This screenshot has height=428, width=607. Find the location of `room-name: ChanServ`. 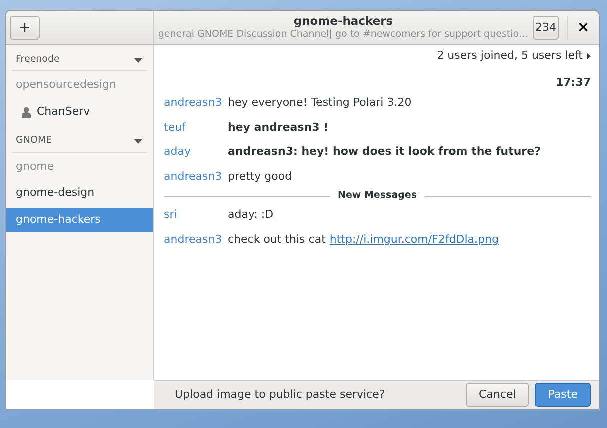

room-name: ChanServ is located at coordinates (63, 112).